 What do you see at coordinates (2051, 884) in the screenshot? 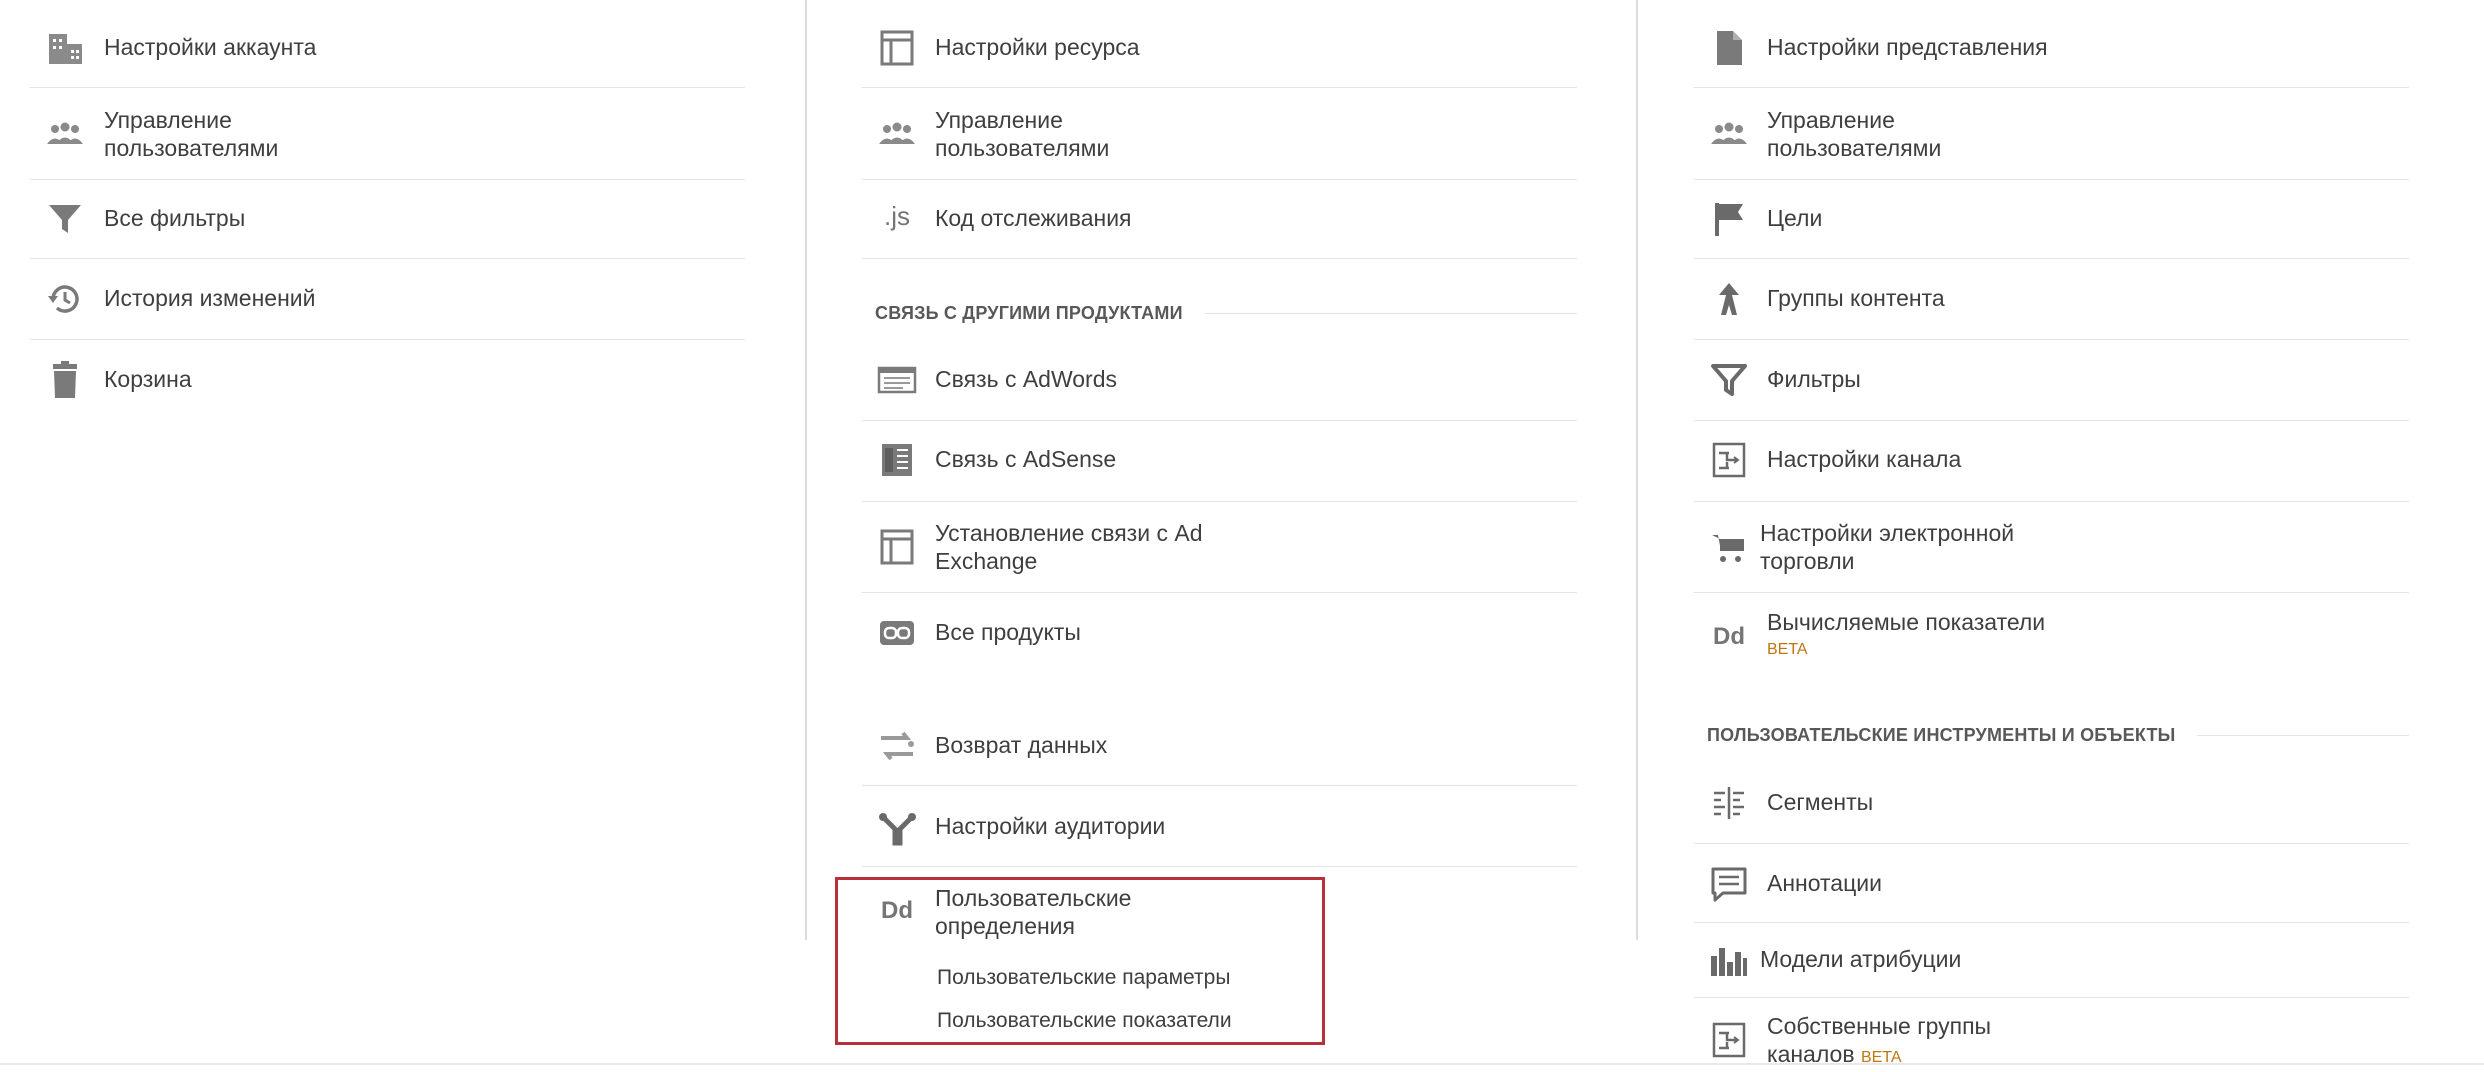
I see `annotations-link: Аннотации` at bounding box center [2051, 884].